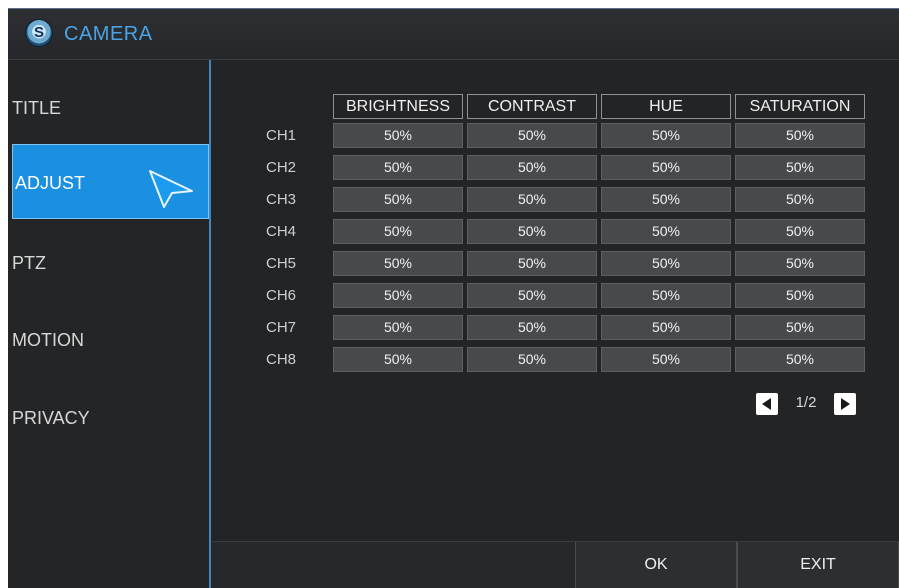 The height and width of the screenshot is (588, 899). What do you see at coordinates (281, 327) in the screenshot?
I see `channel-label: CH7` at bounding box center [281, 327].